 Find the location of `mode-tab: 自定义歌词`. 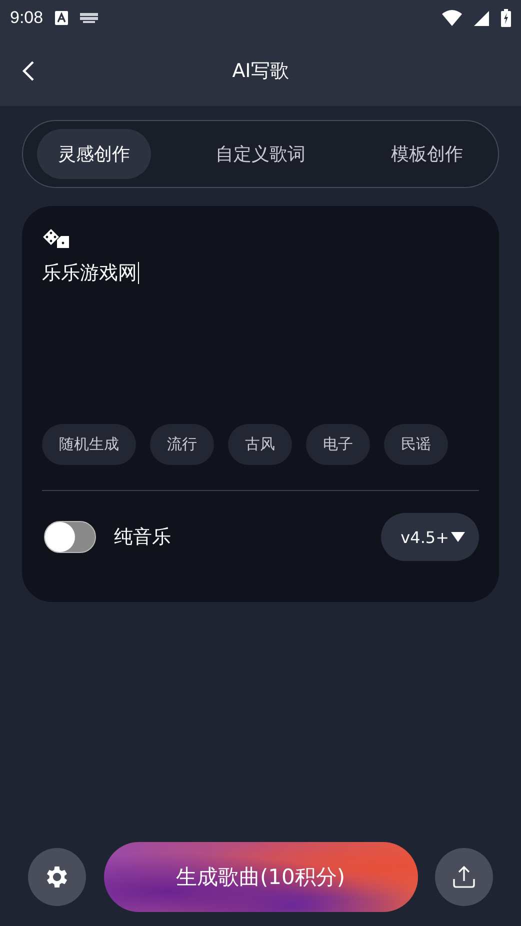

mode-tab: 自定义歌词 is located at coordinates (260, 154).